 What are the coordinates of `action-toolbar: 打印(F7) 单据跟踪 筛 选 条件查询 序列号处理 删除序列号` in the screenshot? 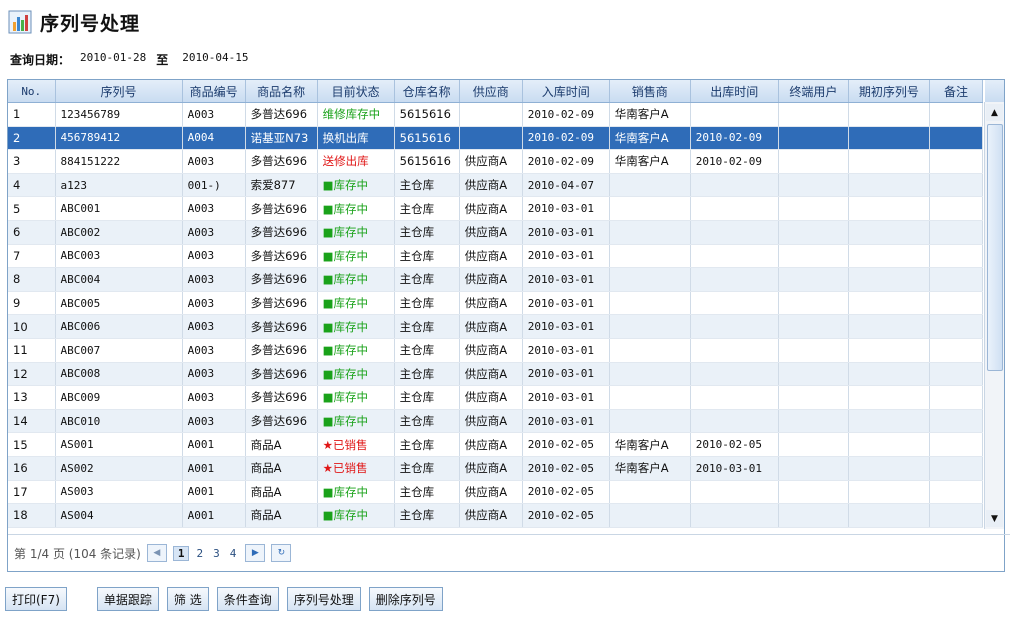 It's located at (224, 599).